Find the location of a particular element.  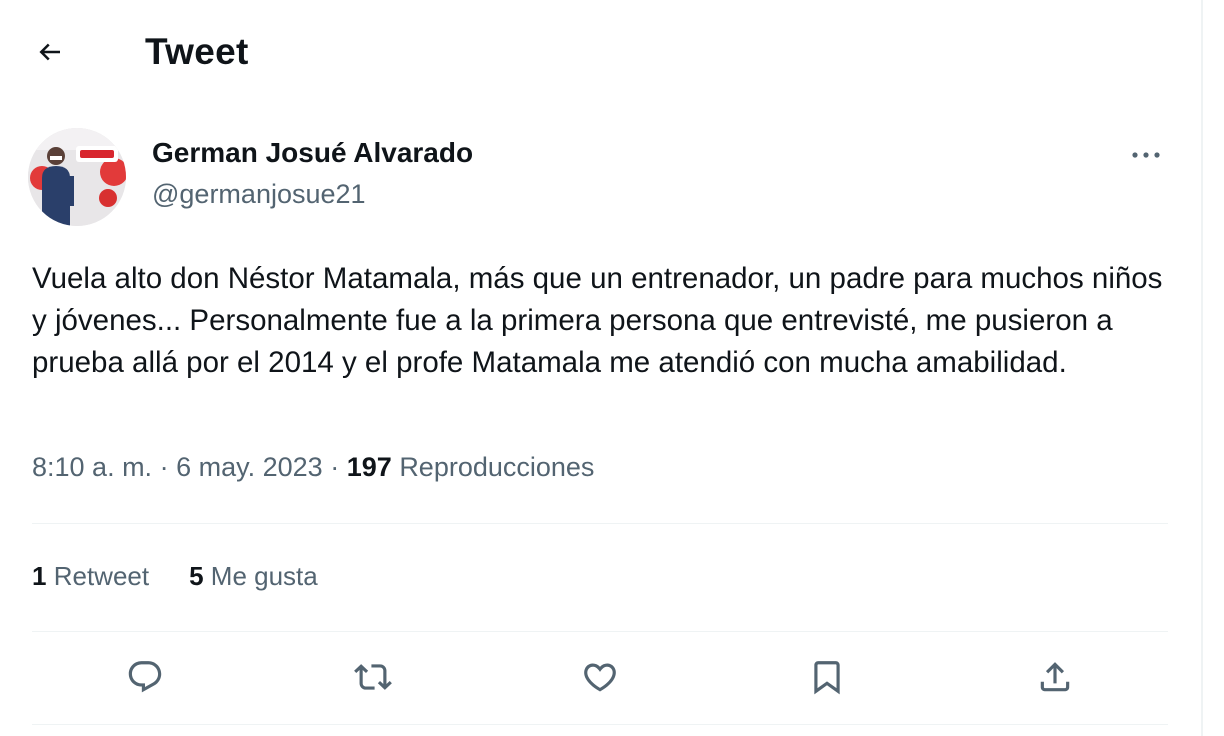

page-header: Tweet is located at coordinates (600, 52).